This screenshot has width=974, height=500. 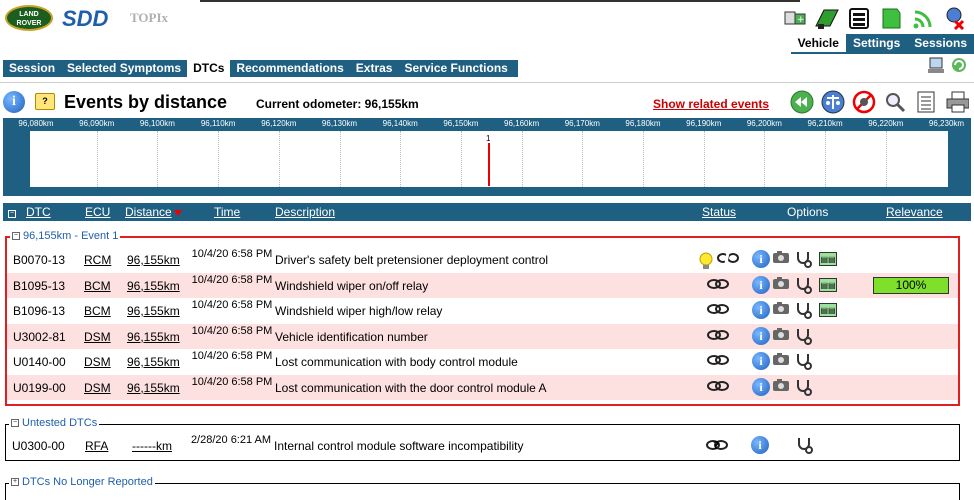 I want to click on nav-dtcs: DTCs, so click(x=209, y=68).